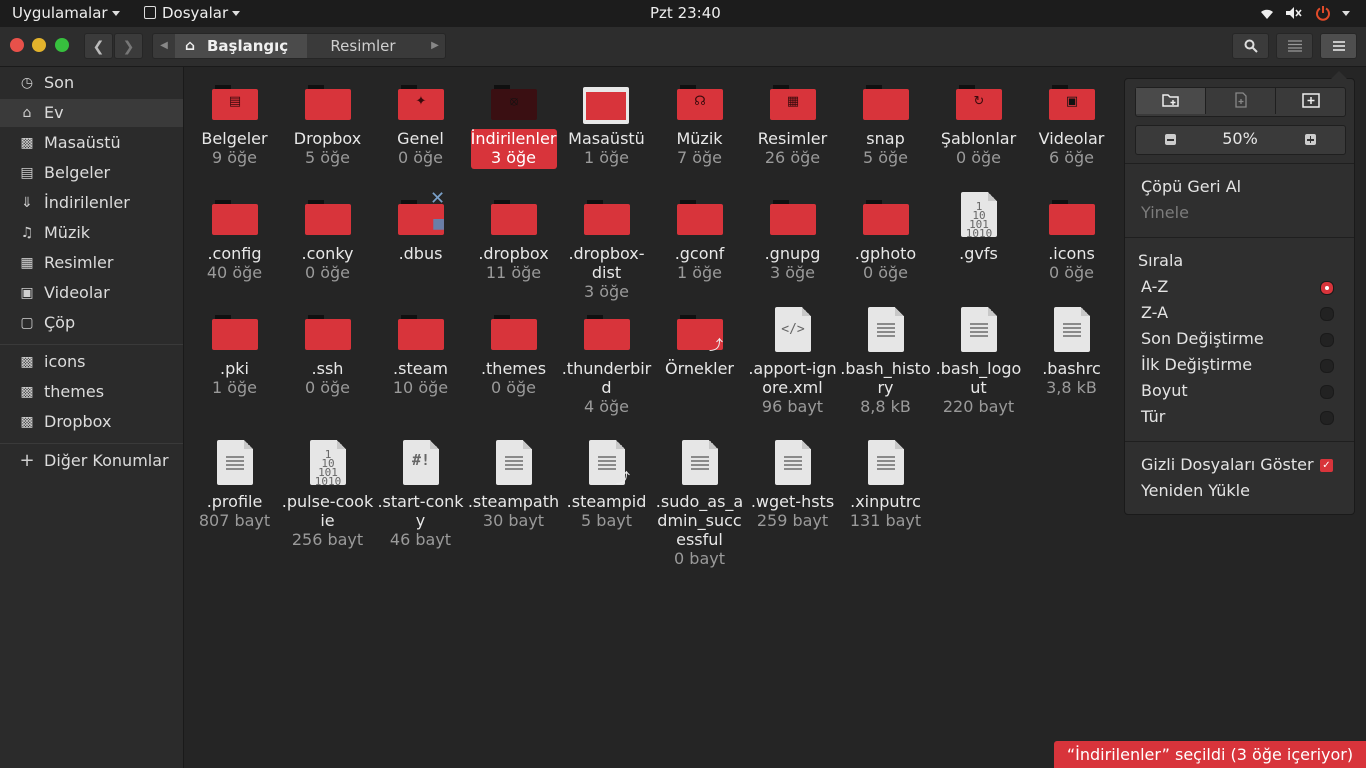  Describe the element at coordinates (1191, 186) in the screenshot. I see `undo-trash-item: Çöpü Geri Al` at that location.